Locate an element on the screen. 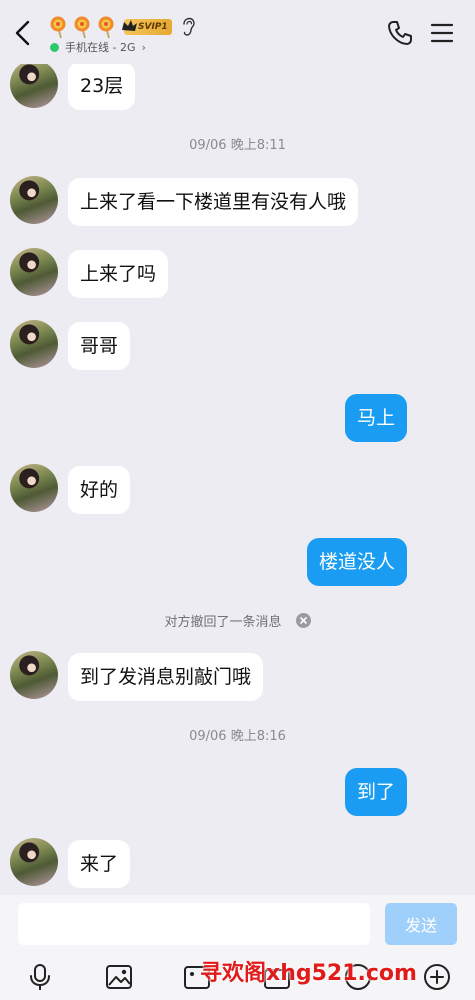 The image size is (475, 1000). recall-notice: 对方撤回了一条消息 is located at coordinates (237, 620).